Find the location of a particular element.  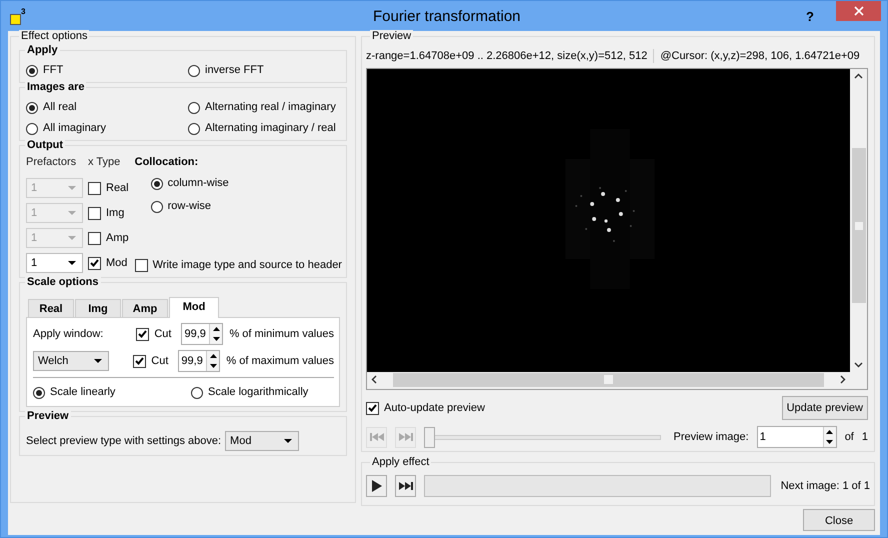

apply-window-label: Apply window: is located at coordinates (68, 334).